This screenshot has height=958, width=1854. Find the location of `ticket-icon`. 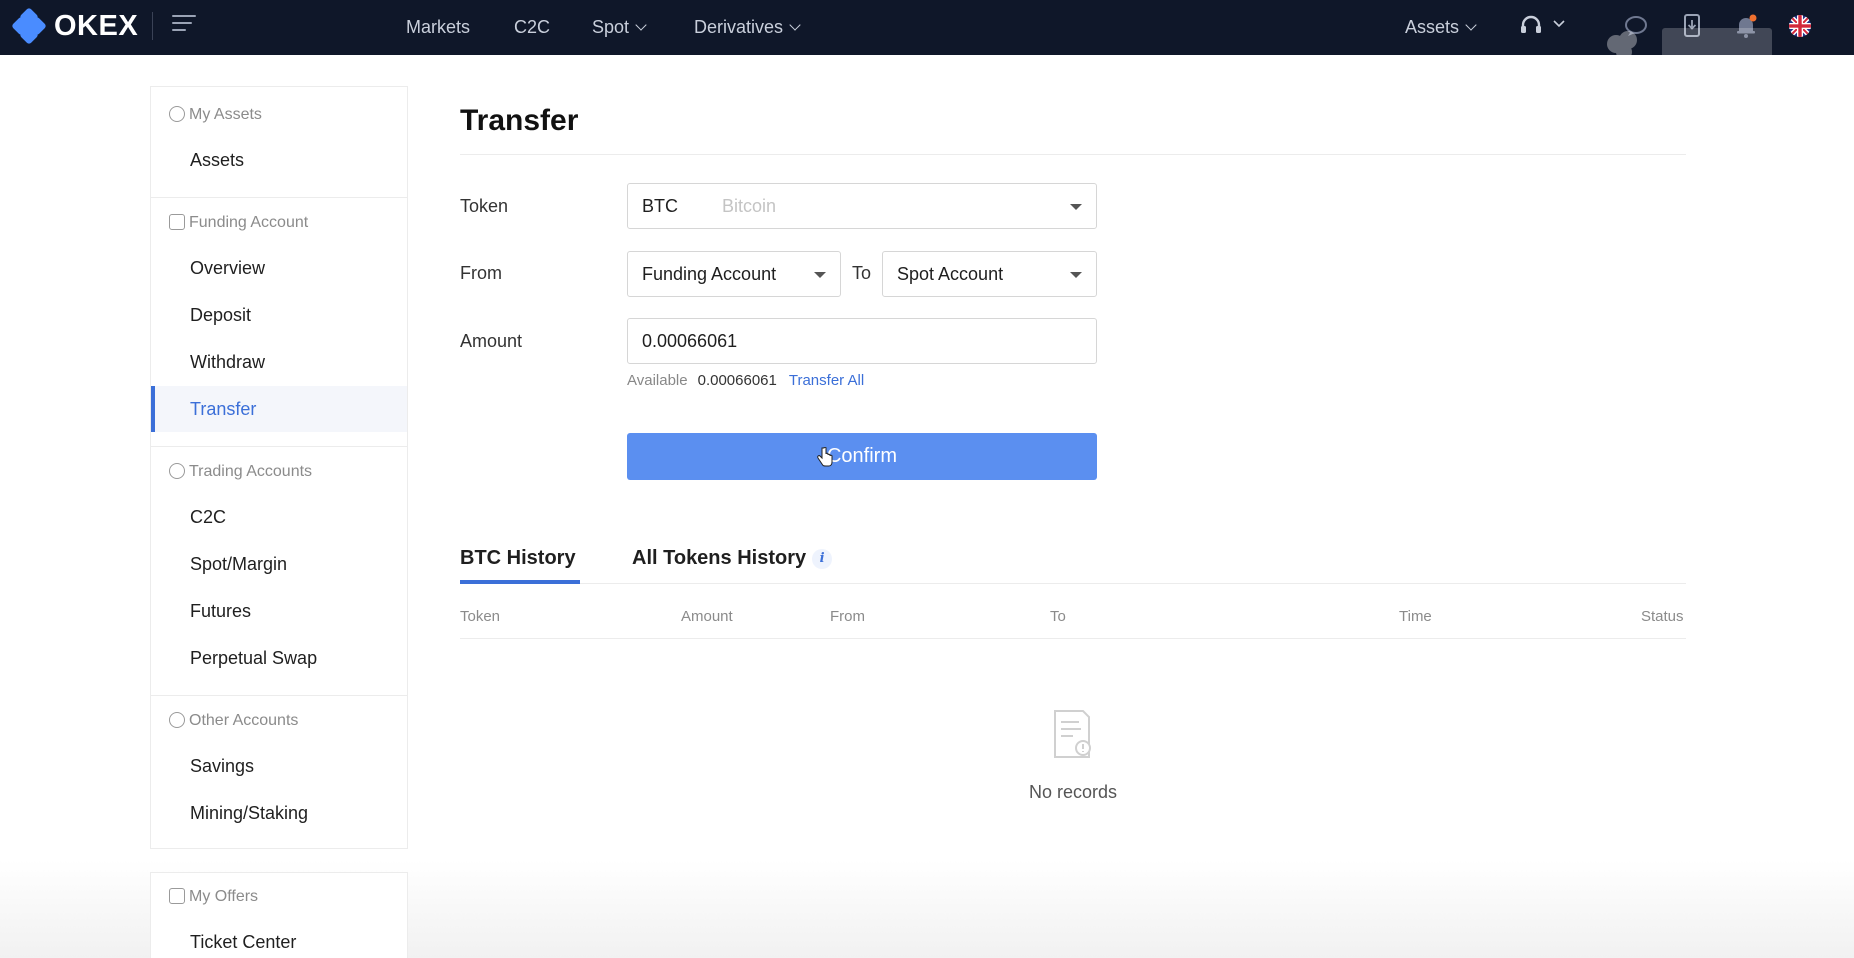

ticket-icon is located at coordinates (177, 896).